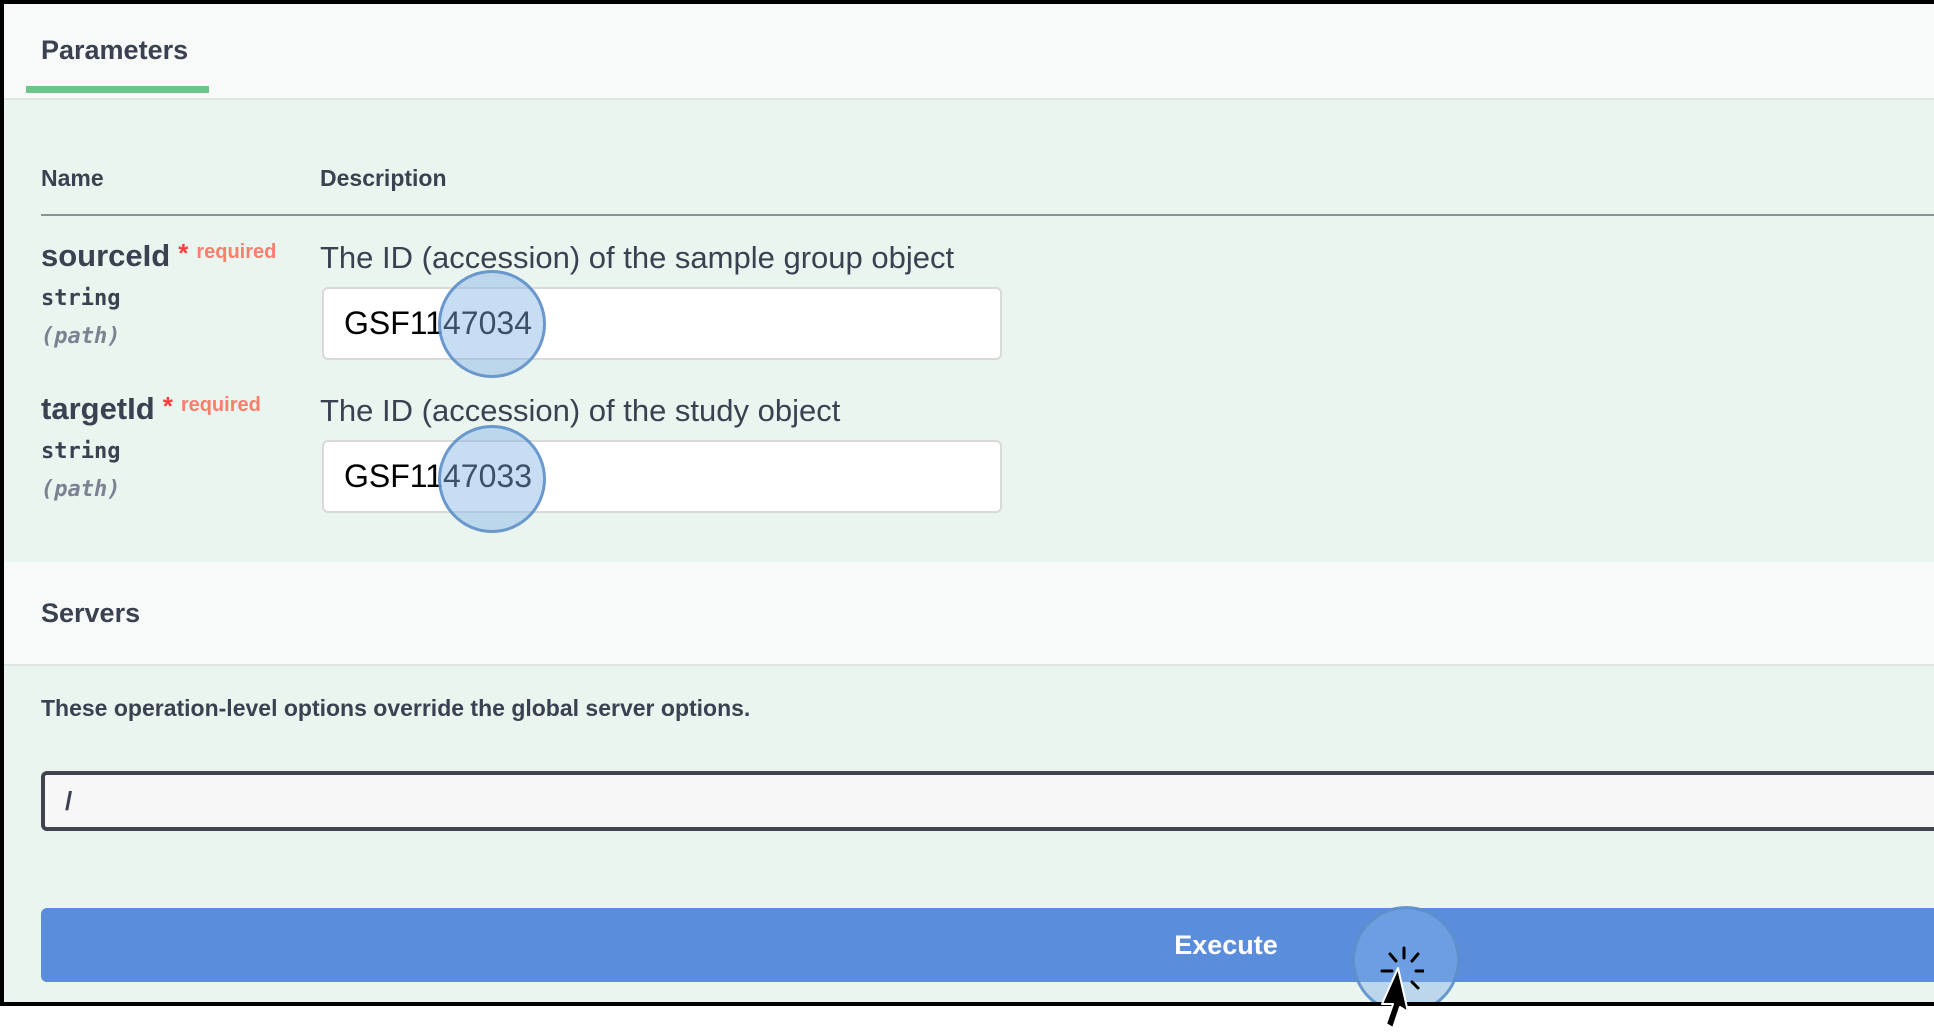 This screenshot has height=1034, width=1934. I want to click on tab-parameters: Parameters, so click(114, 50).